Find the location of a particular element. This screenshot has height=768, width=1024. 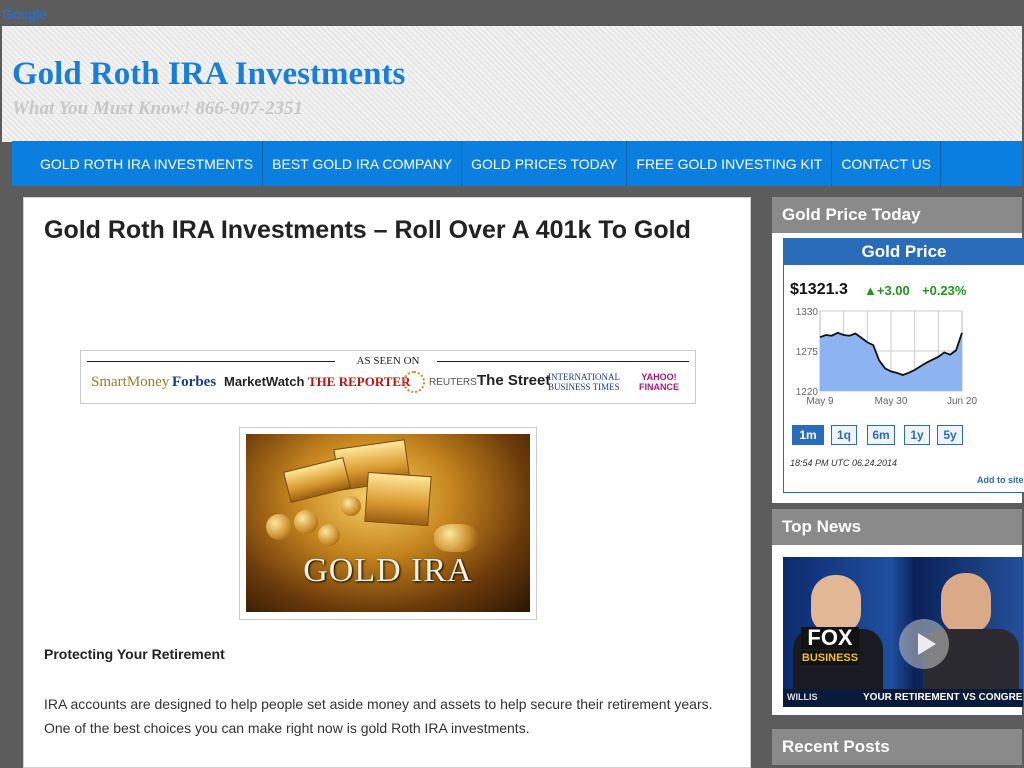

range-button-1q: 1q is located at coordinates (844, 435).